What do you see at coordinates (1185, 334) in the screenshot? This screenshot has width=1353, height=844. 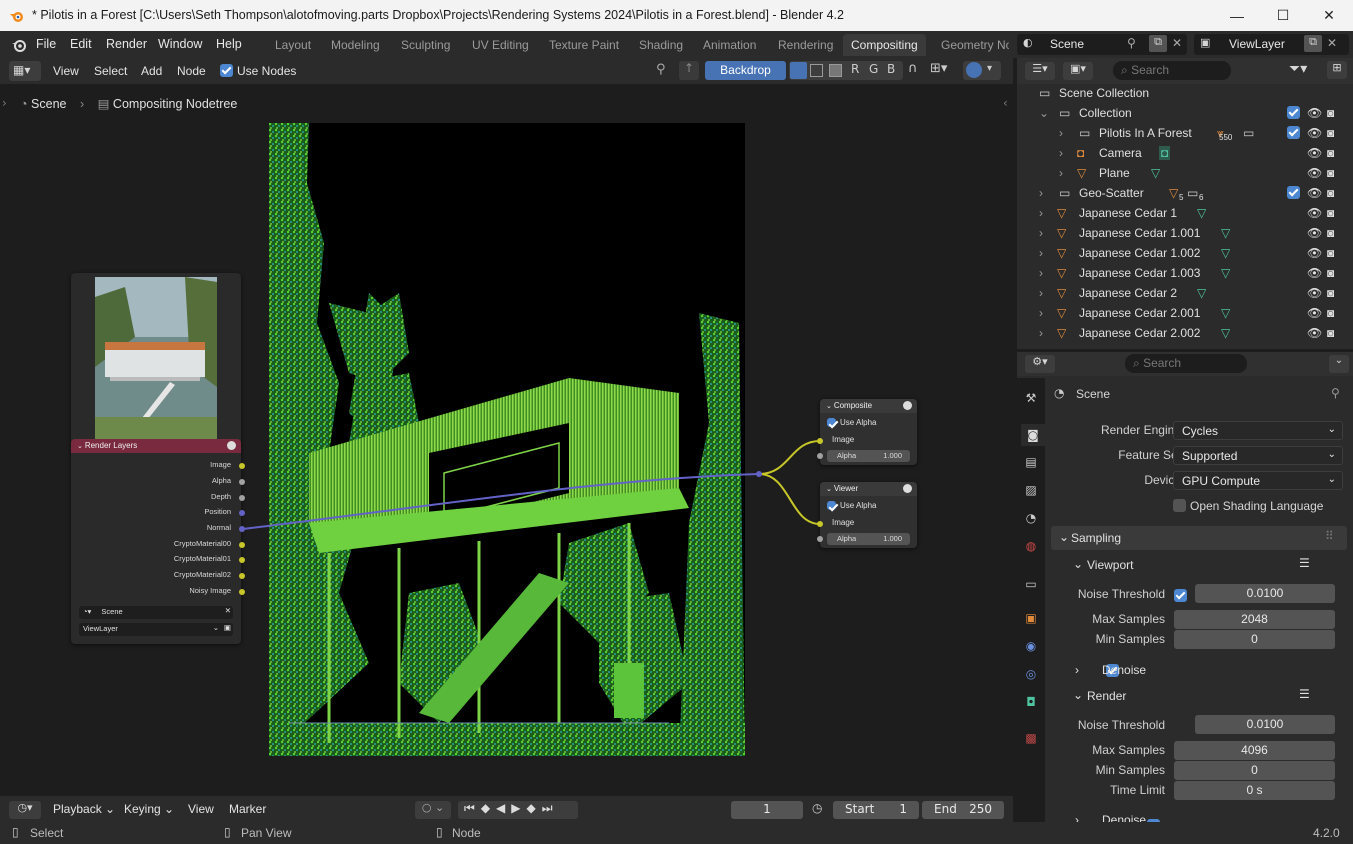 I see `outliner-row-cedar-2-002: › ▽ Japanese Cedar 2.002 ▽ 👁 ◙` at bounding box center [1185, 334].